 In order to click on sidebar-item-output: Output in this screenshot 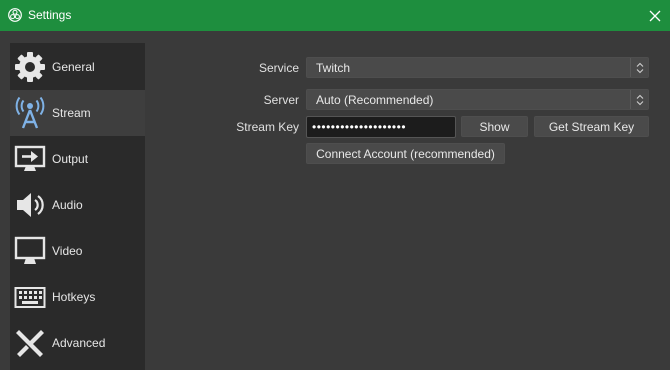, I will do `click(77, 159)`.